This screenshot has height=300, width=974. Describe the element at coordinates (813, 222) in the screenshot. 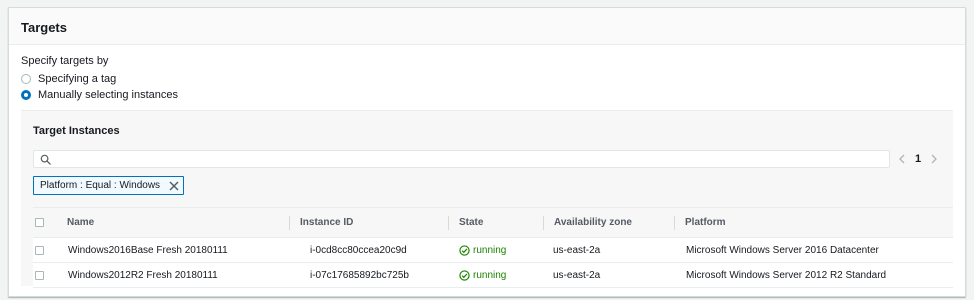

I see `column-header-platform: Platform` at that location.